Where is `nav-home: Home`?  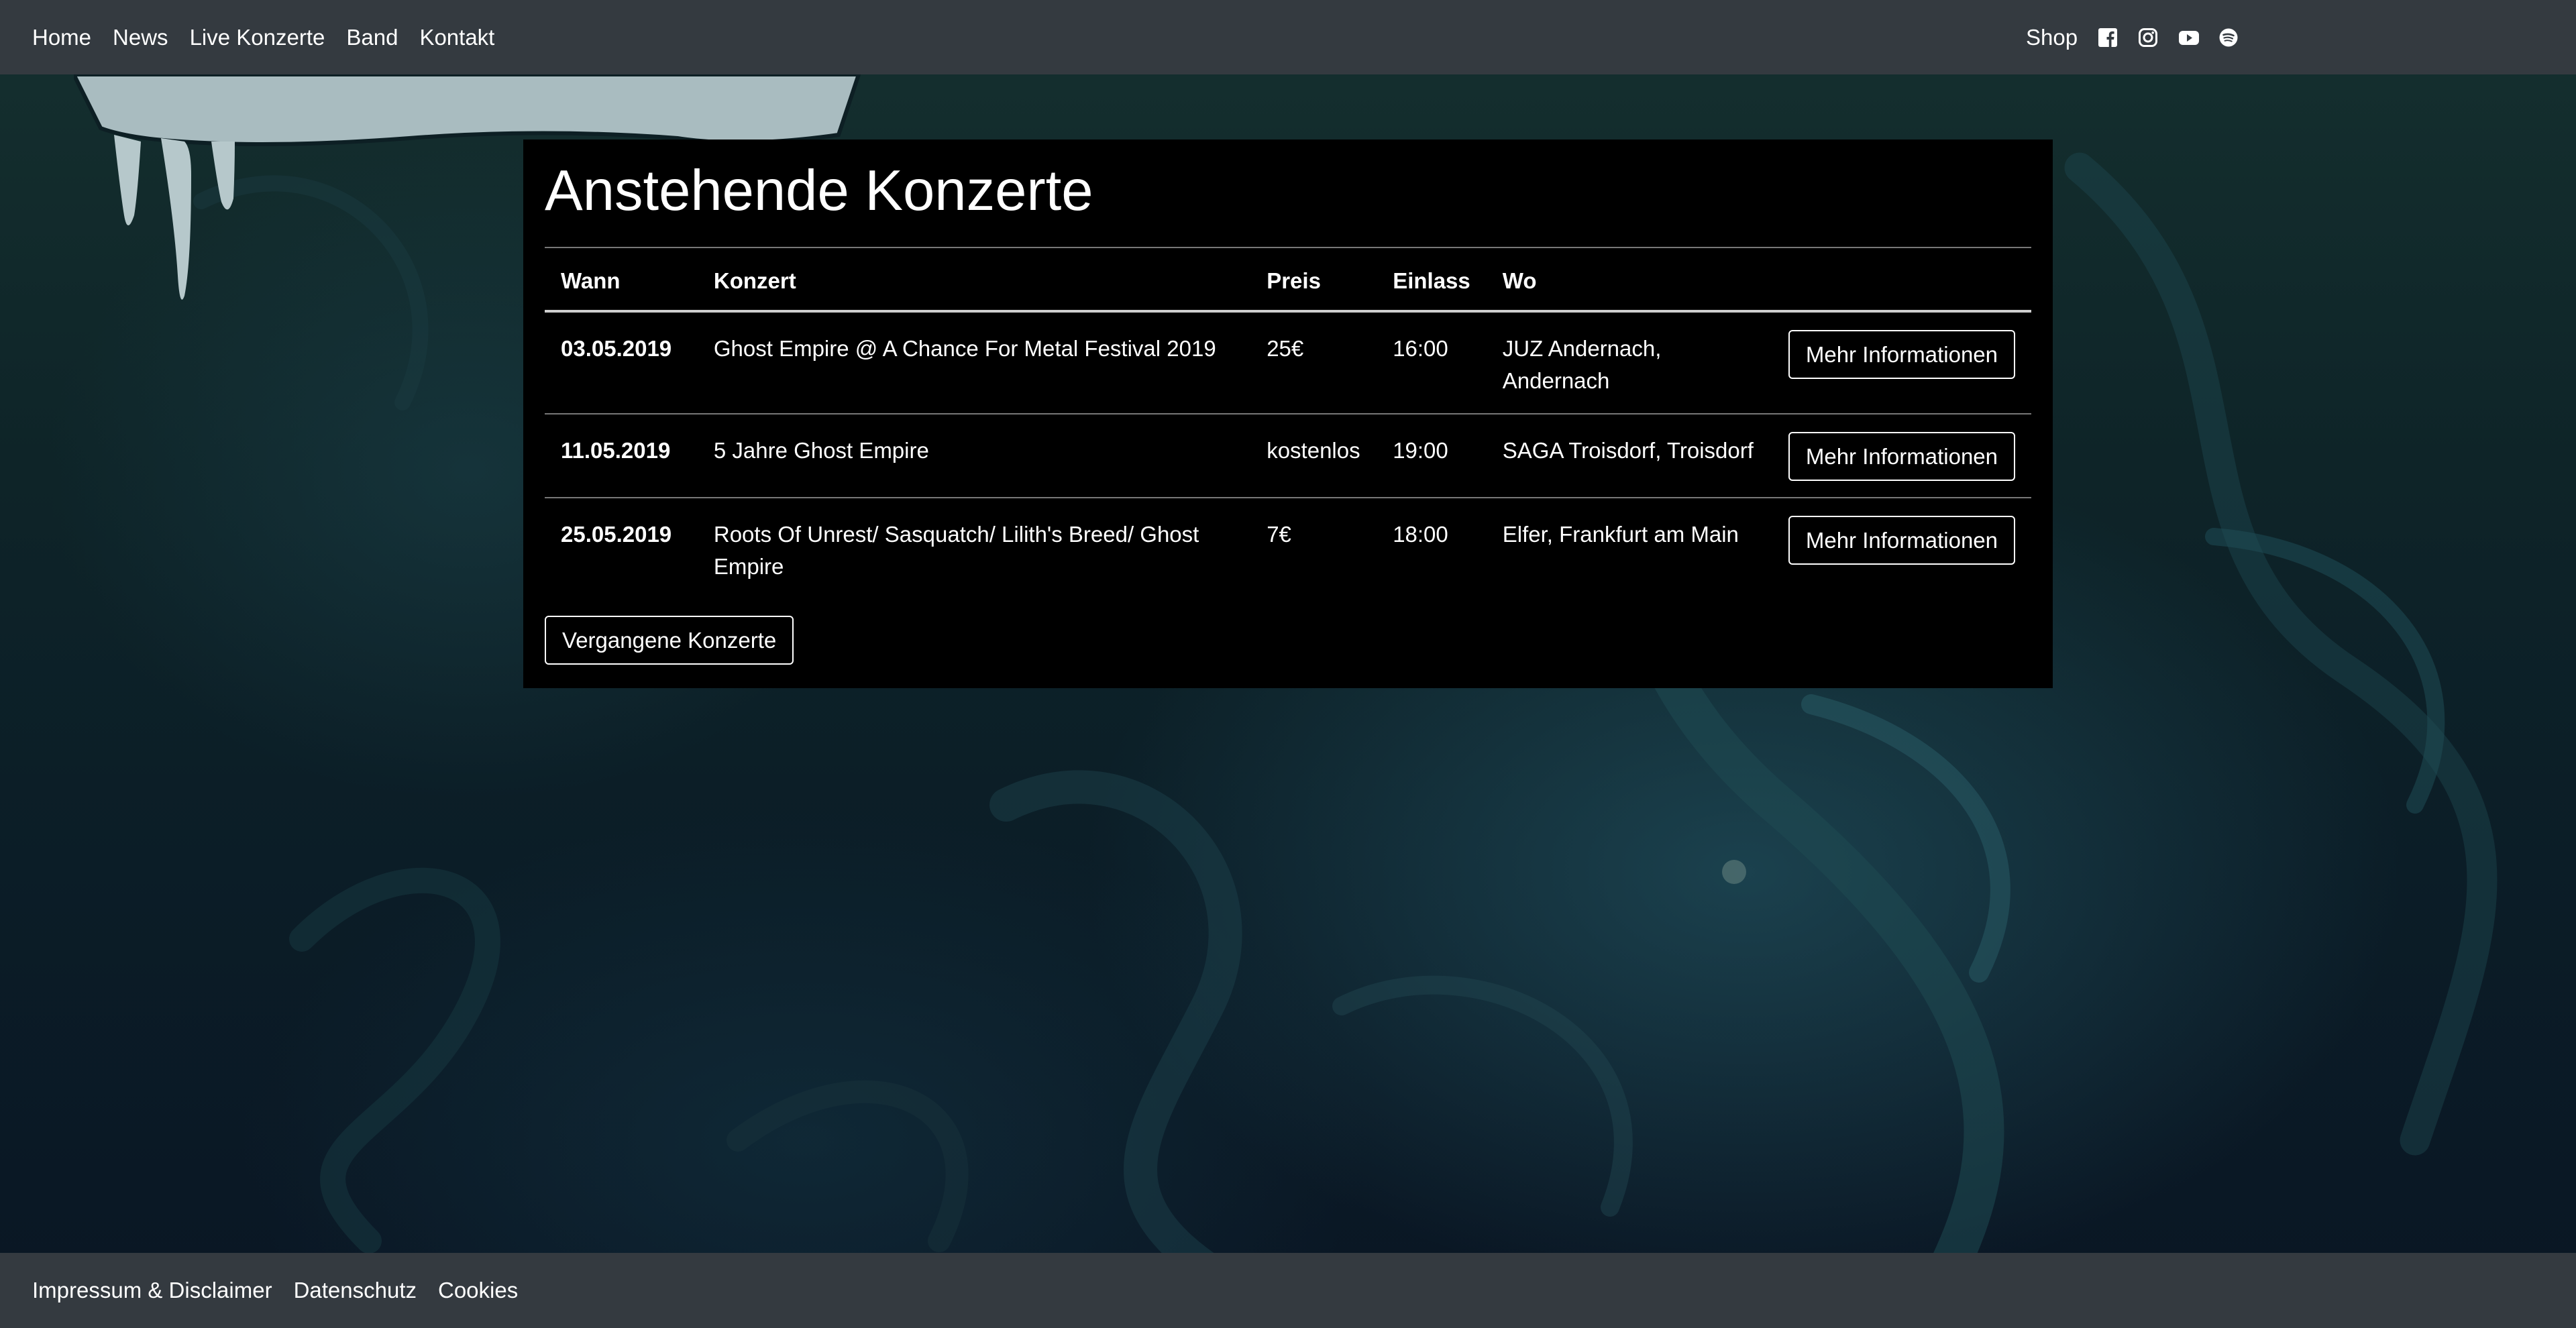 nav-home: Home is located at coordinates (61, 37).